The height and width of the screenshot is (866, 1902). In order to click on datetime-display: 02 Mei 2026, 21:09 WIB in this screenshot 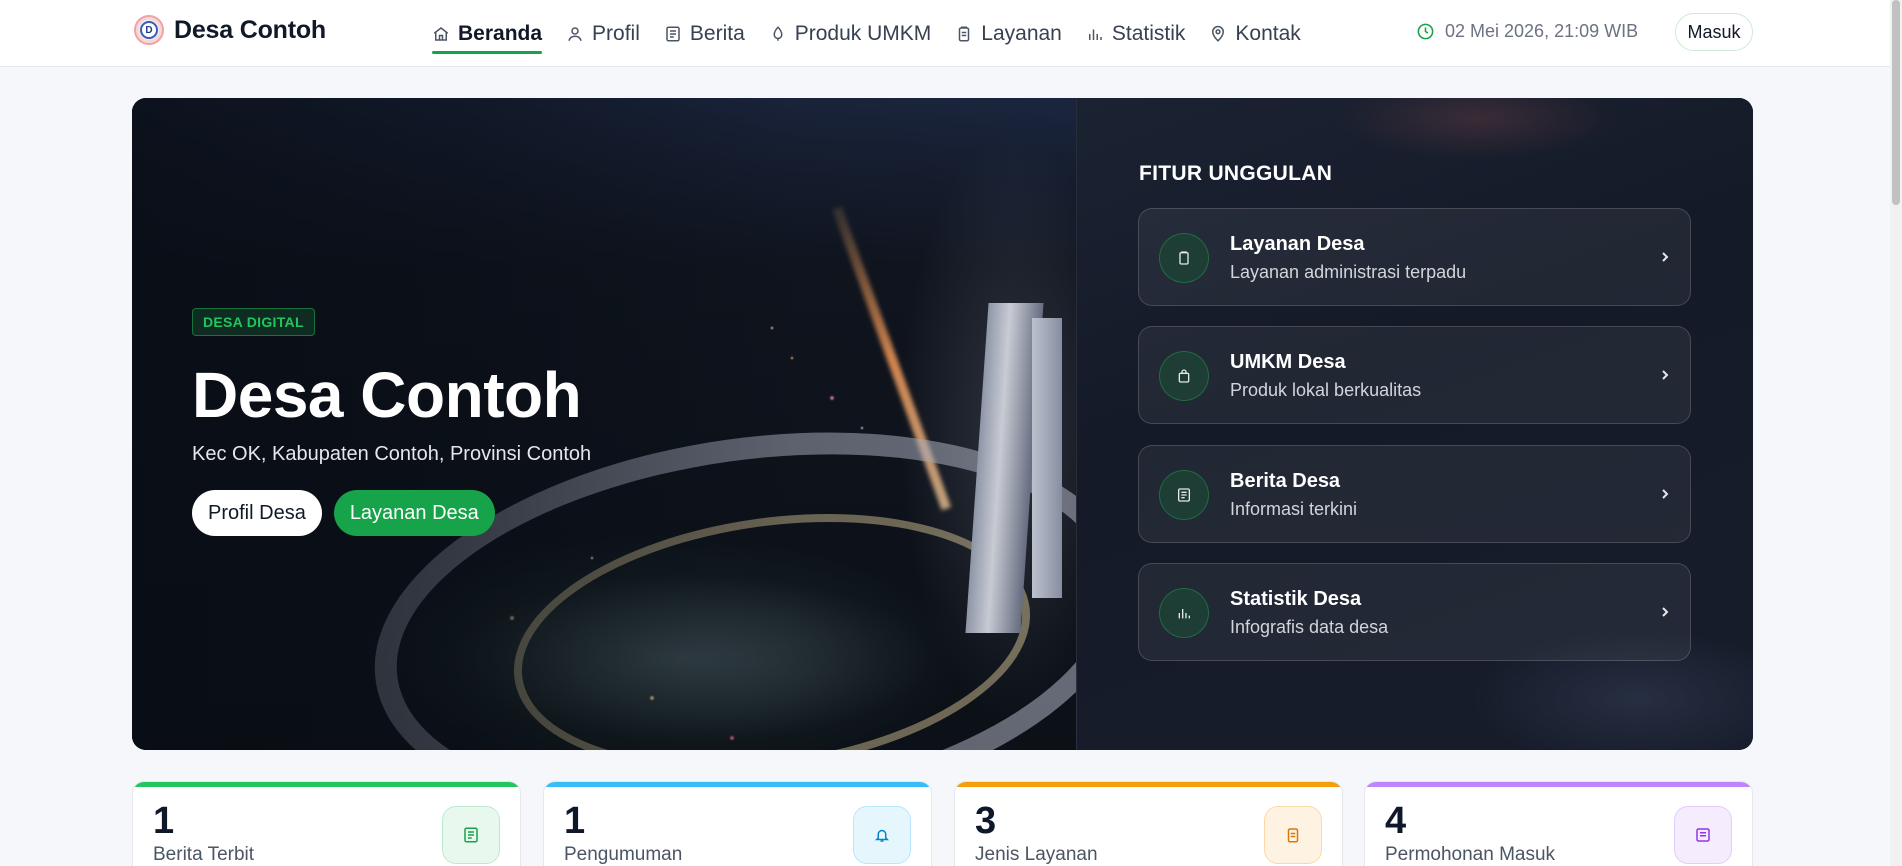, I will do `click(1527, 31)`.